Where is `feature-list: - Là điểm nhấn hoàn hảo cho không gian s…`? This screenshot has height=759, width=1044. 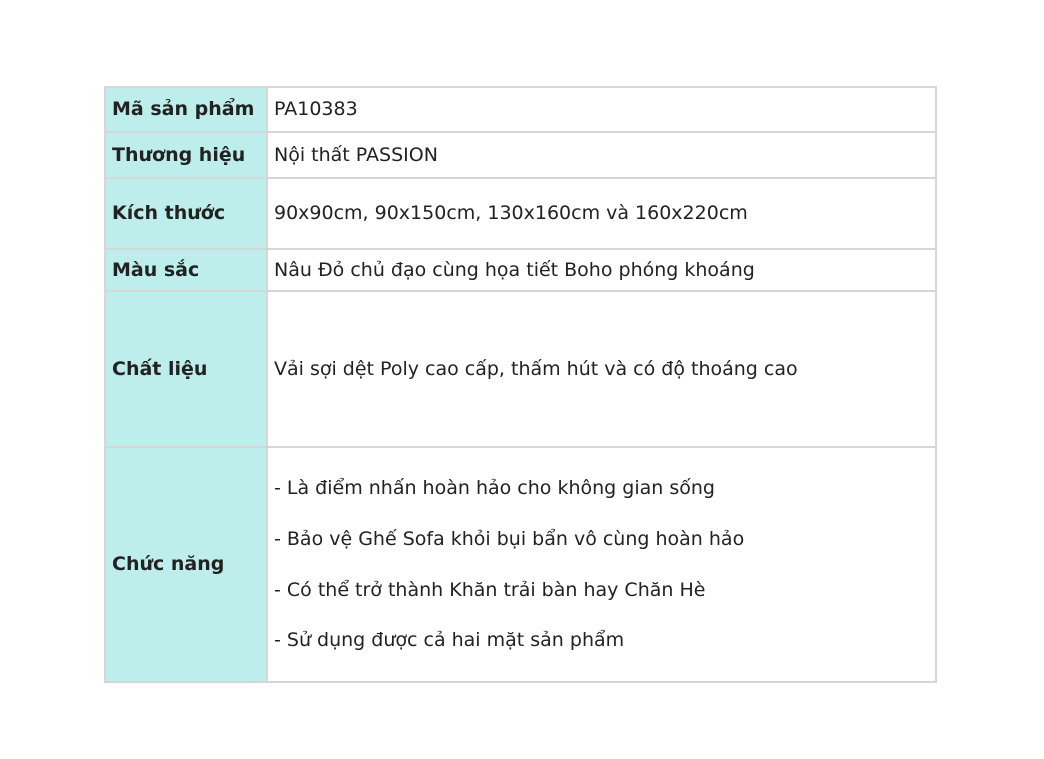
feature-list: - Là điểm nhấn hoàn hảo cho không gian s… is located at coordinates (601, 564).